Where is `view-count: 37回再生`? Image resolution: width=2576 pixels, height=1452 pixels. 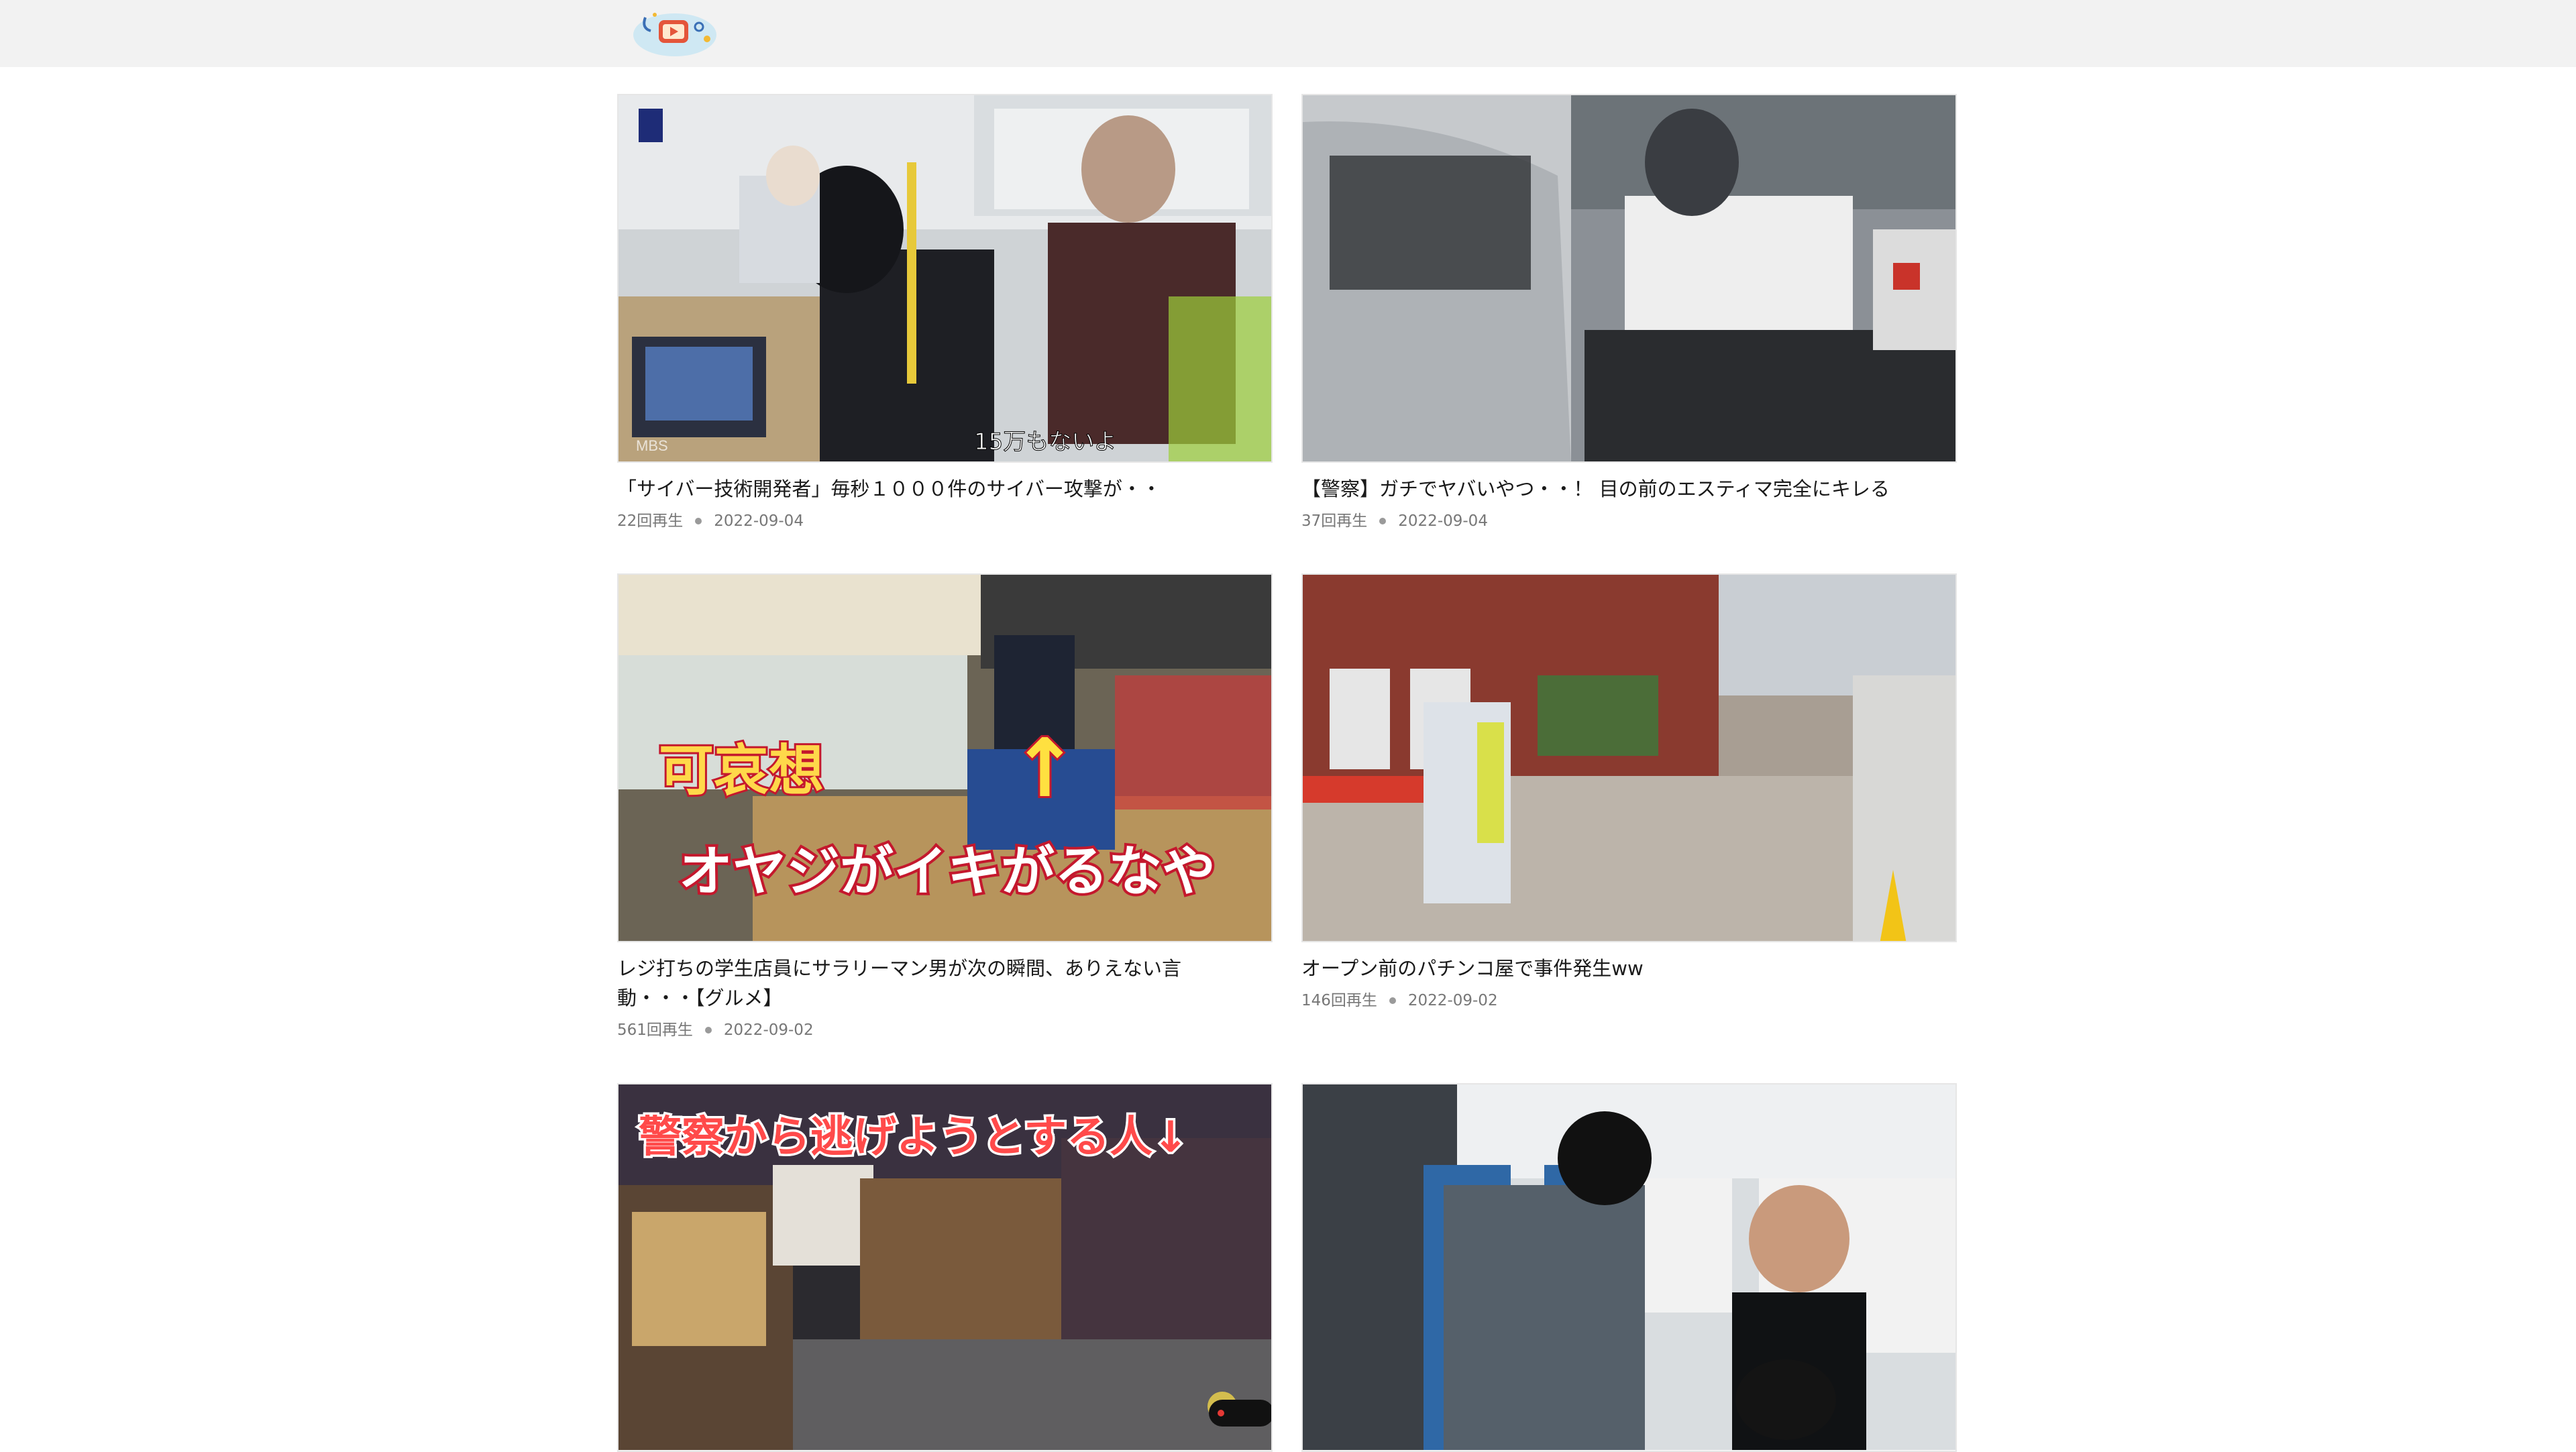 view-count: 37回再生 is located at coordinates (1334, 521).